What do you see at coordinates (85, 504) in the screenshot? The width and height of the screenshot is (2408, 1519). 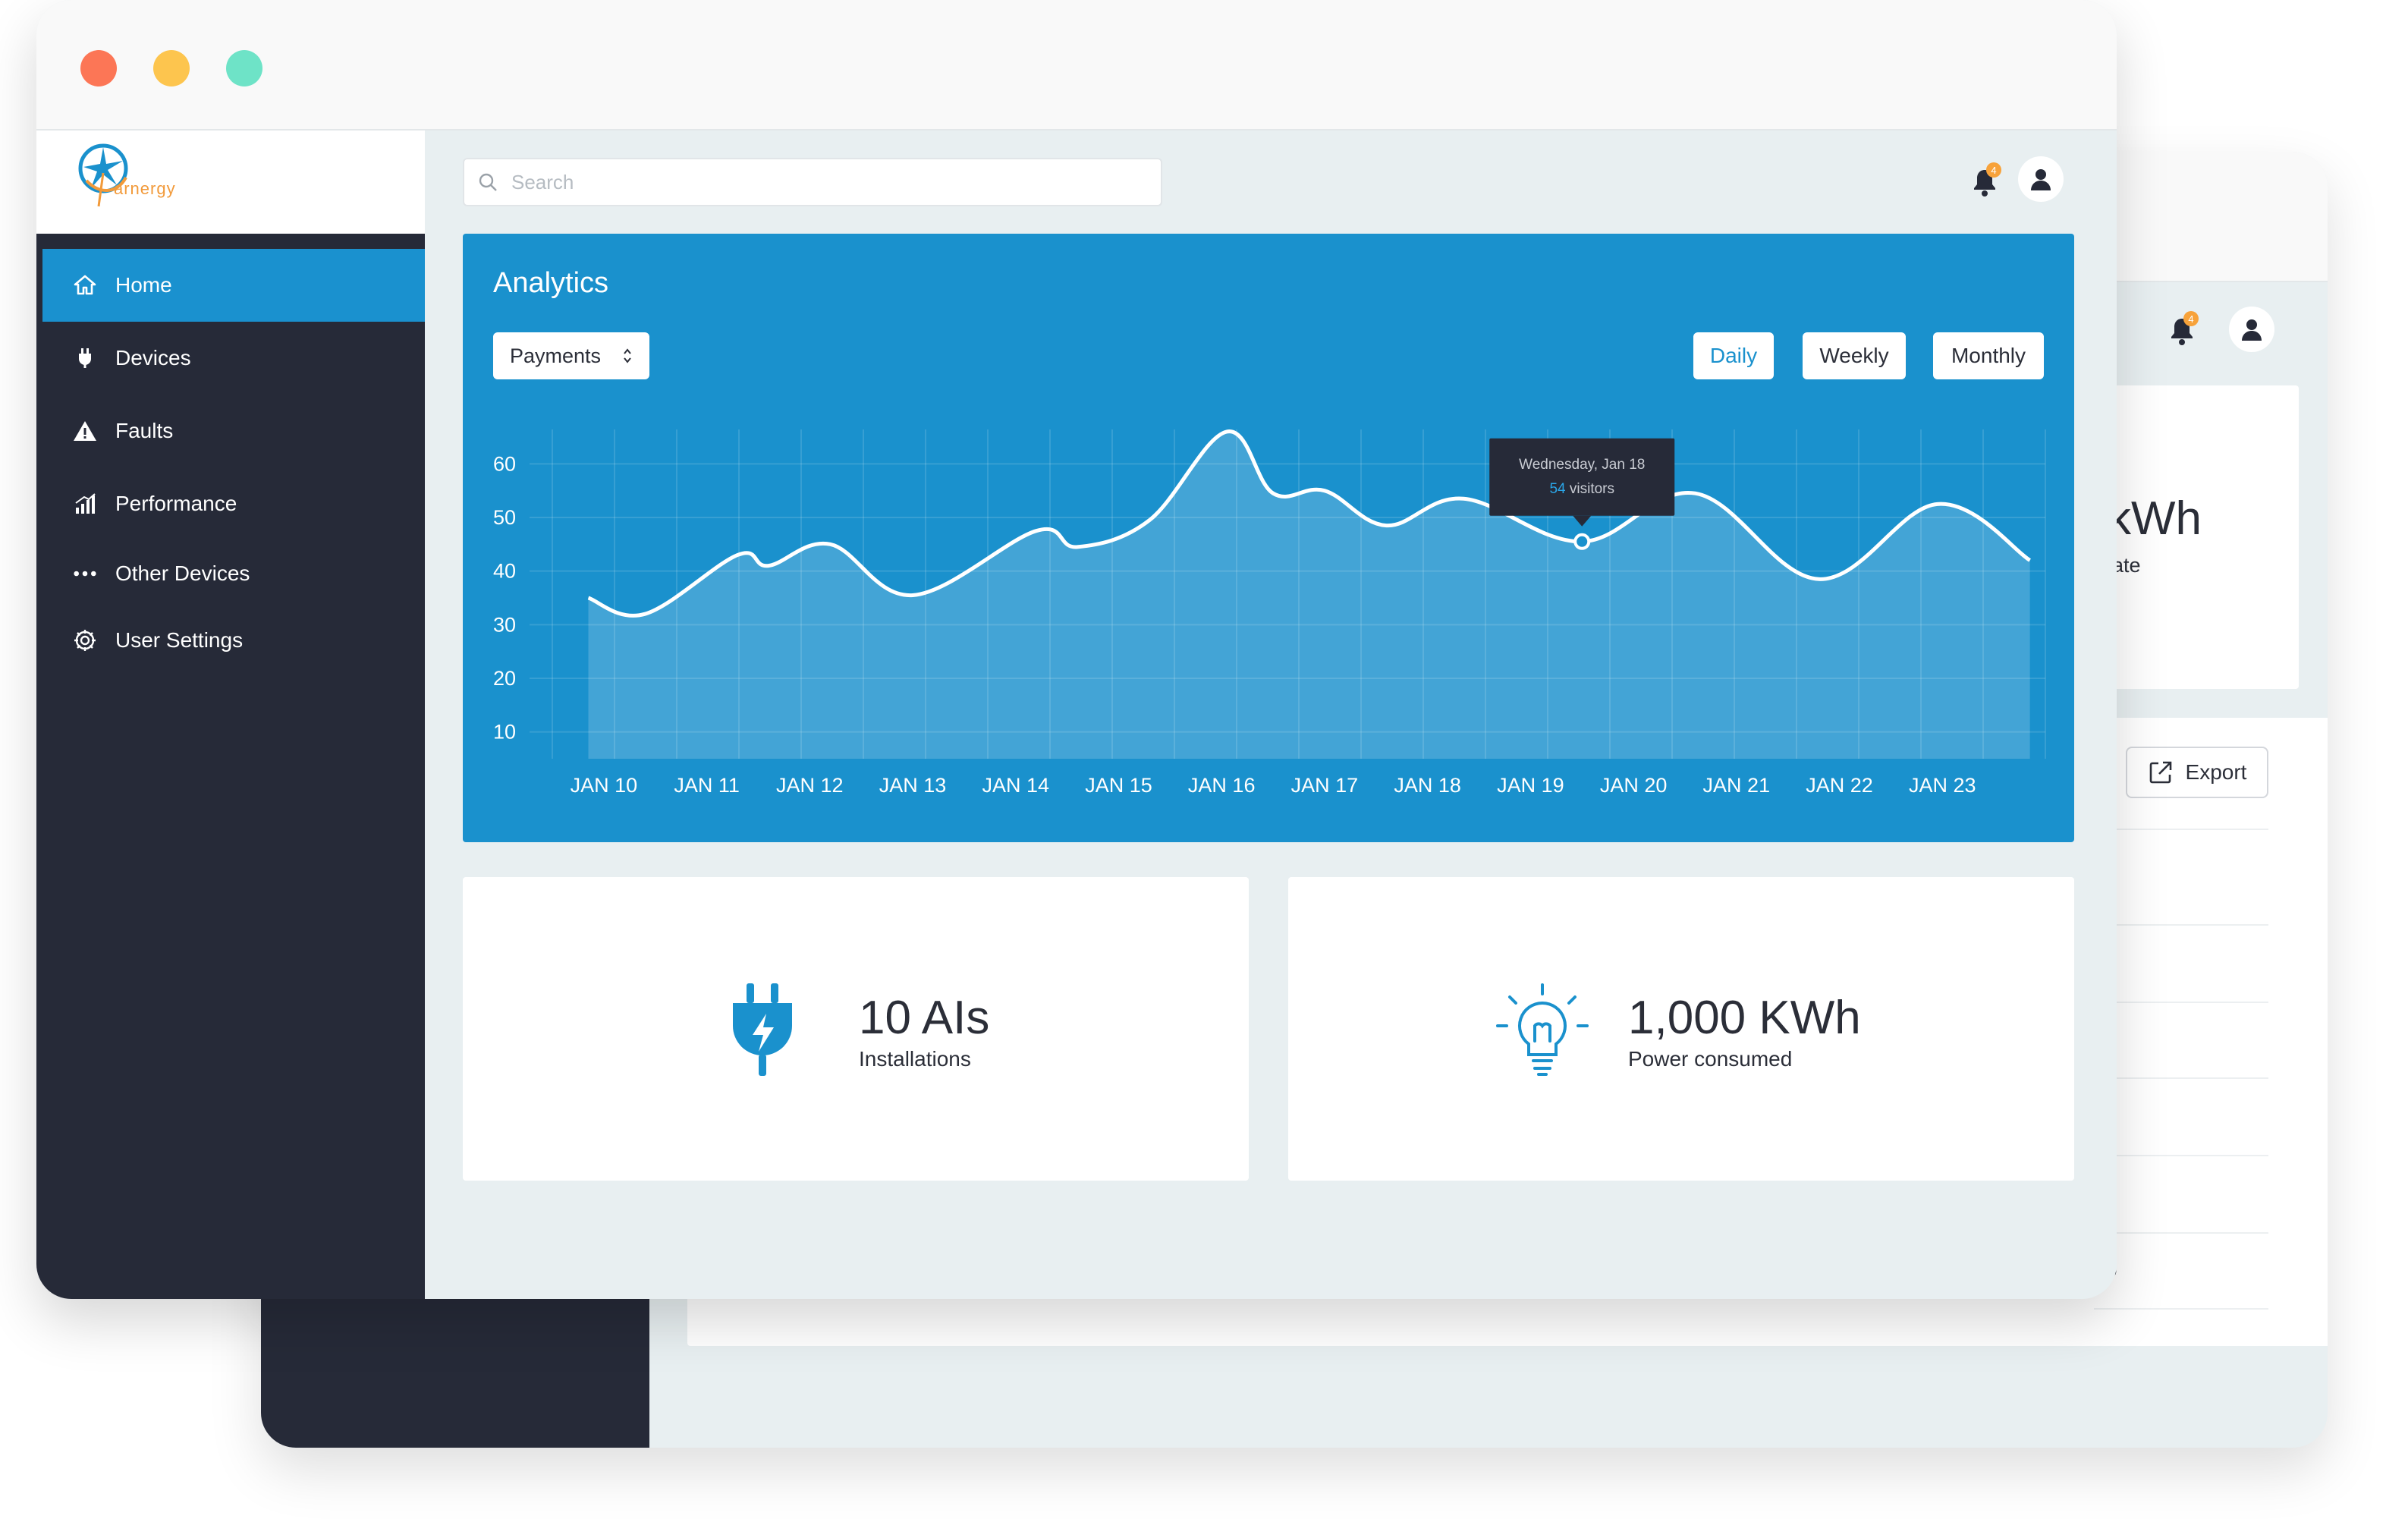 I see `performance-icon` at bounding box center [85, 504].